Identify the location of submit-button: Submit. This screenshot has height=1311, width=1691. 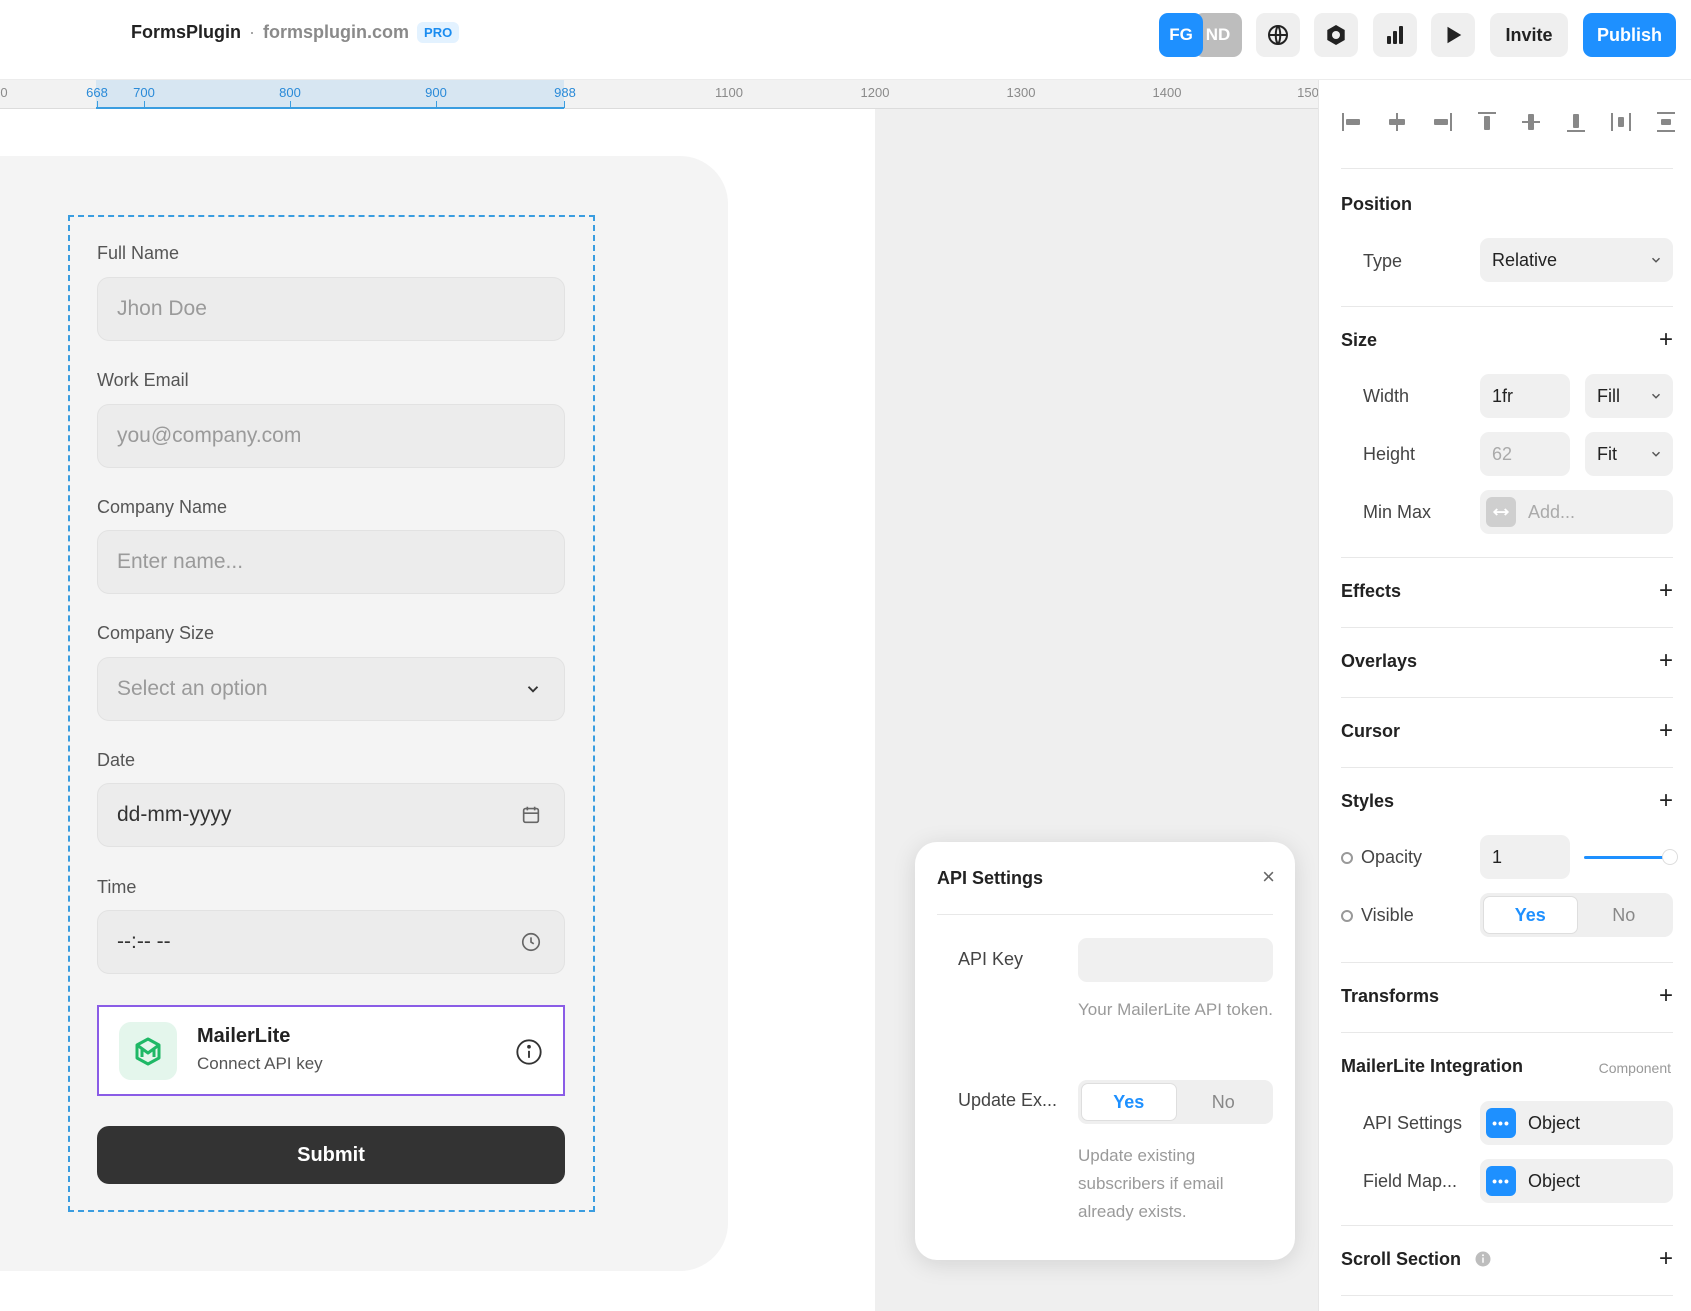
(331, 1155).